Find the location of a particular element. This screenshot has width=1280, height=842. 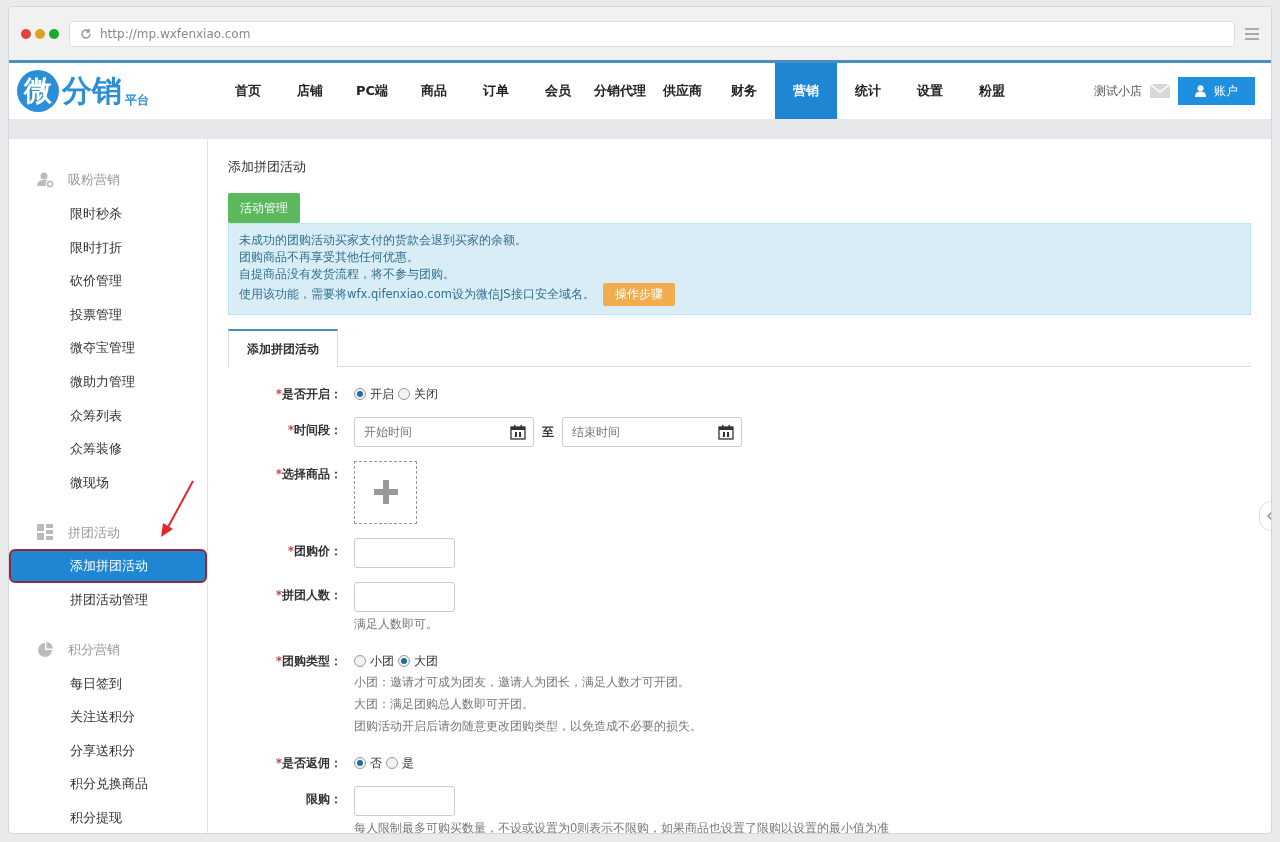

address-bar: http://mp.wxfenxiao.com is located at coordinates (652, 33).